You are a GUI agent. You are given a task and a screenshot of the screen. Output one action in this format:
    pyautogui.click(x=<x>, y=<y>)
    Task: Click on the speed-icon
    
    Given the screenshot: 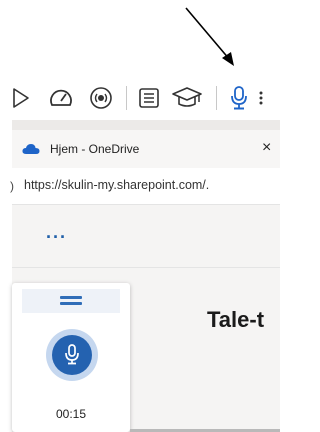 What is the action you would take?
    pyautogui.click(x=61, y=98)
    